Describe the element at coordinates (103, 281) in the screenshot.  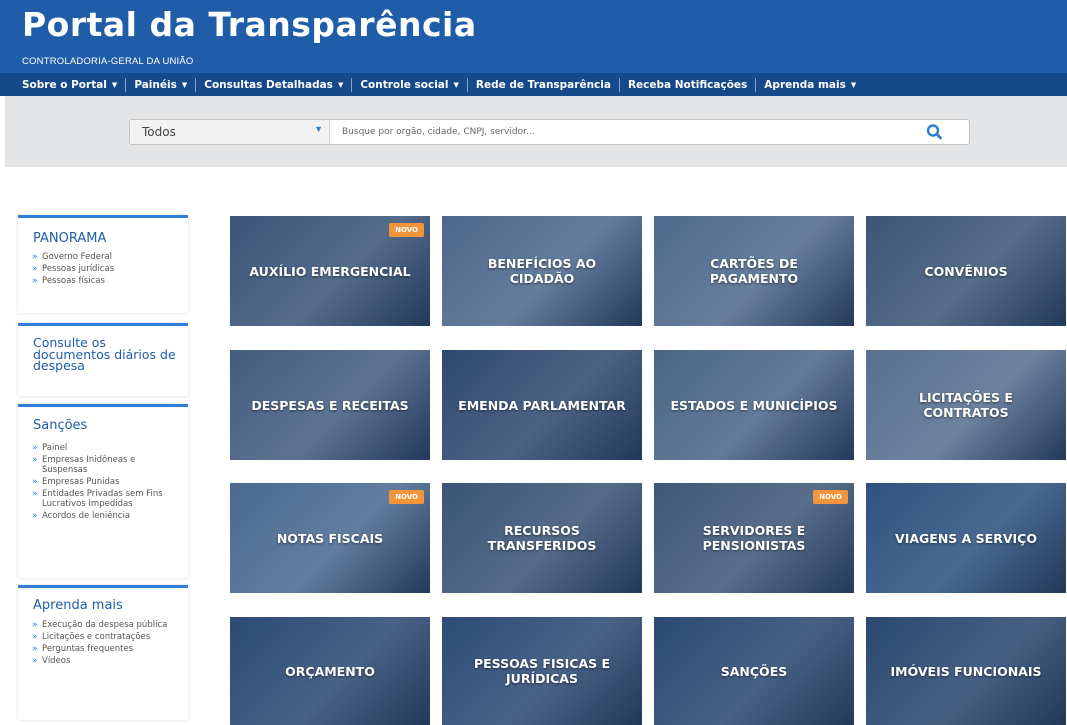
I see `panorama-link-pessoas-fisicas: Pessoas físicas` at that location.